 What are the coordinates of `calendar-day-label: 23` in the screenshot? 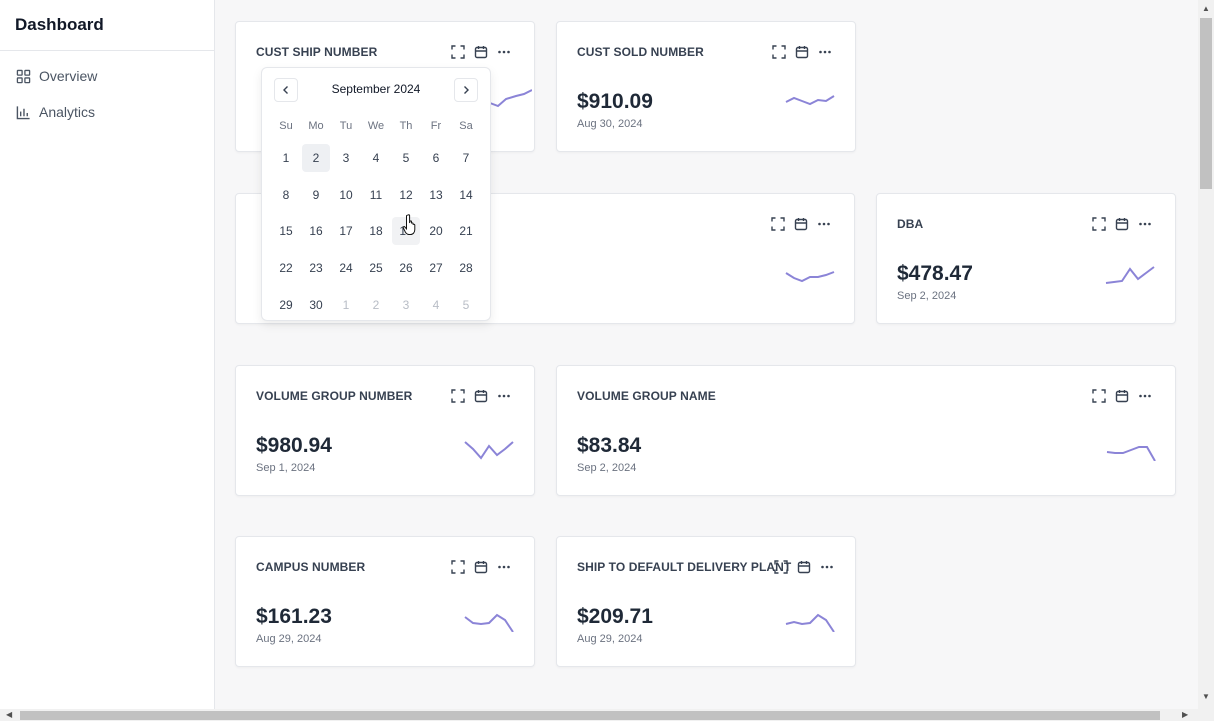 It's located at (316, 268).